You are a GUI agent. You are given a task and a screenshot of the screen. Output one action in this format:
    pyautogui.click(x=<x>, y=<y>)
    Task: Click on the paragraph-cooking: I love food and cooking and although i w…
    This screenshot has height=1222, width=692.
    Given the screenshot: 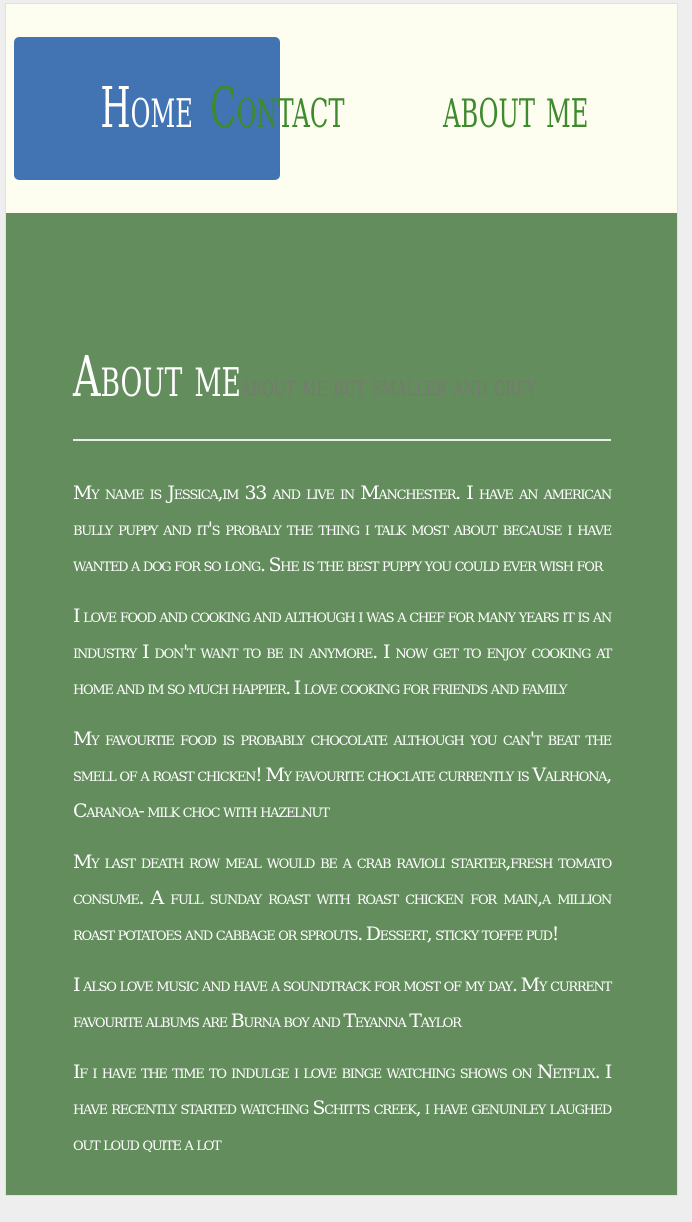 What is the action you would take?
    pyautogui.click(x=342, y=652)
    